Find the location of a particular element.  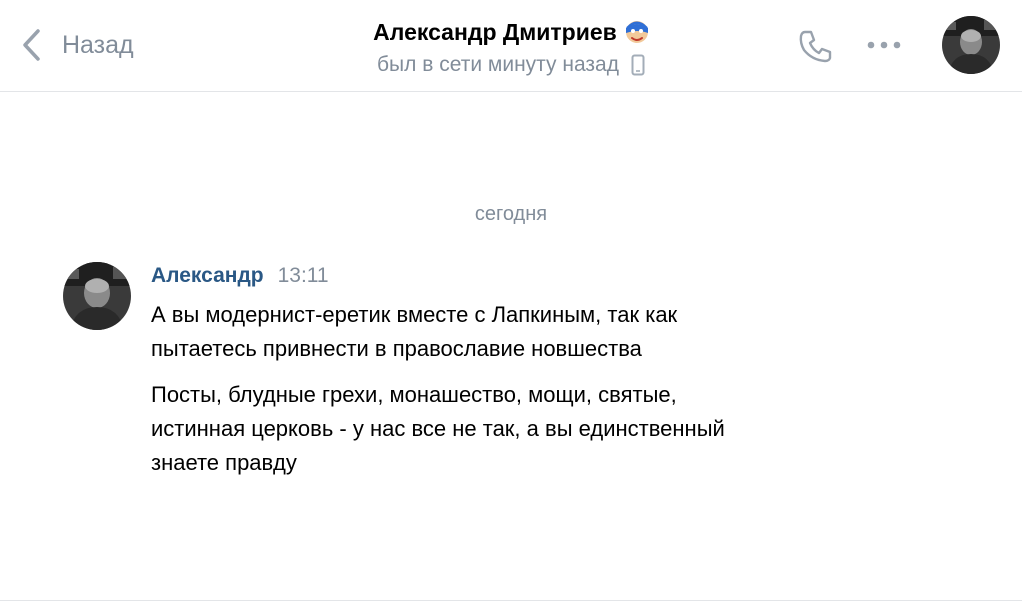

message-author-name: Александр is located at coordinates (207, 276).